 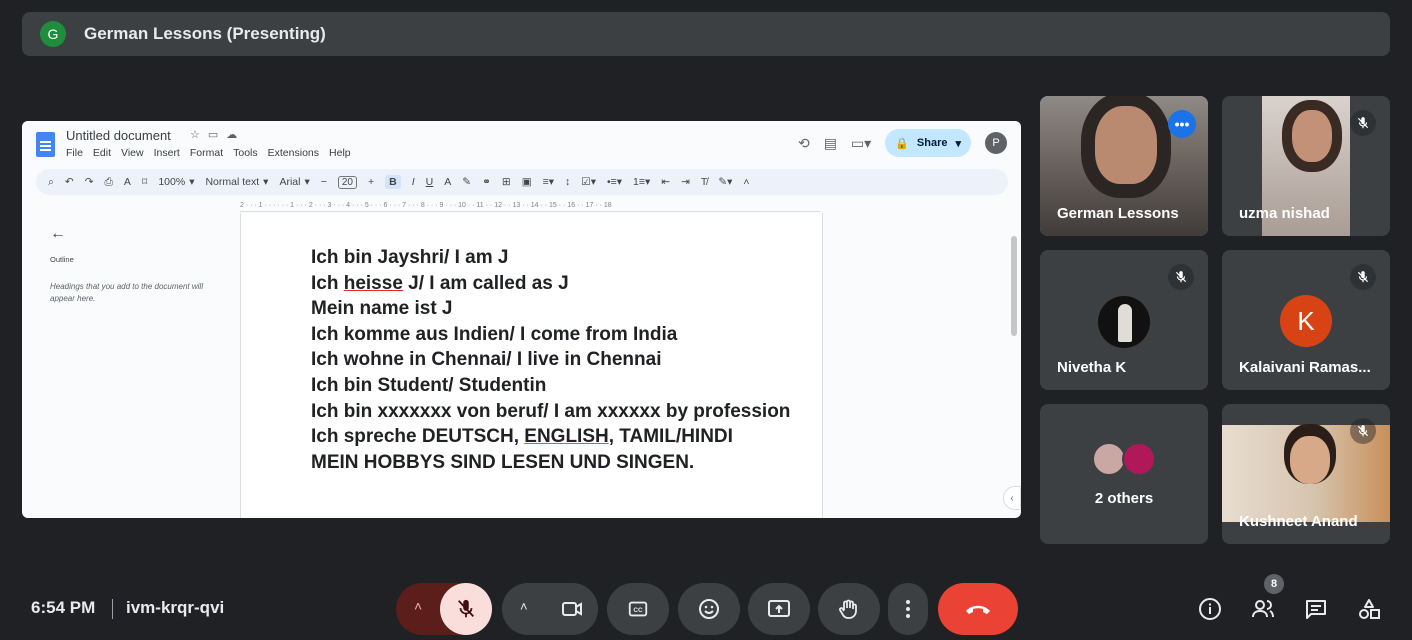 What do you see at coordinates (568, 182) in the screenshot?
I see `line-spacing-icon: ↕` at bounding box center [568, 182].